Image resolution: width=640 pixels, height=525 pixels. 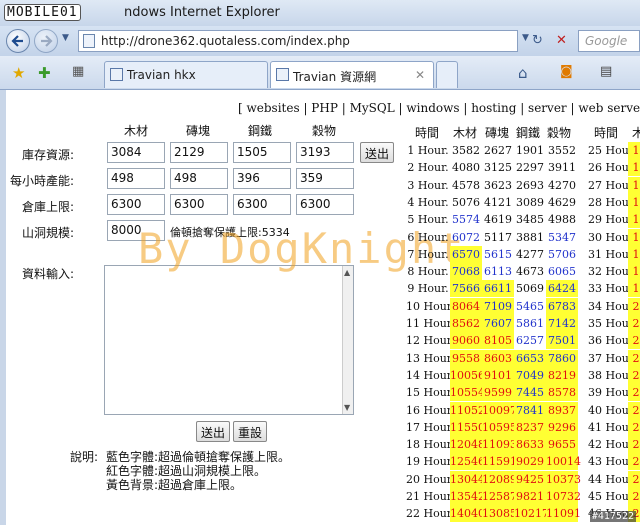 What do you see at coordinates (420, 75) in the screenshot?
I see `close-tab-icon: ✕` at bounding box center [420, 75].